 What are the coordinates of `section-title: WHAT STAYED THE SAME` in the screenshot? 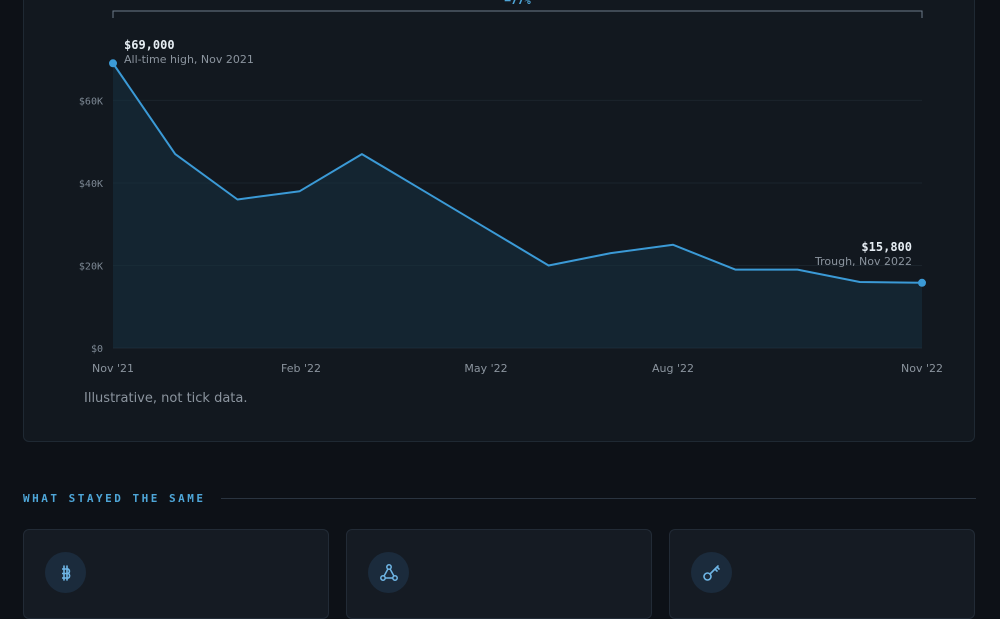 It's located at (114, 498).